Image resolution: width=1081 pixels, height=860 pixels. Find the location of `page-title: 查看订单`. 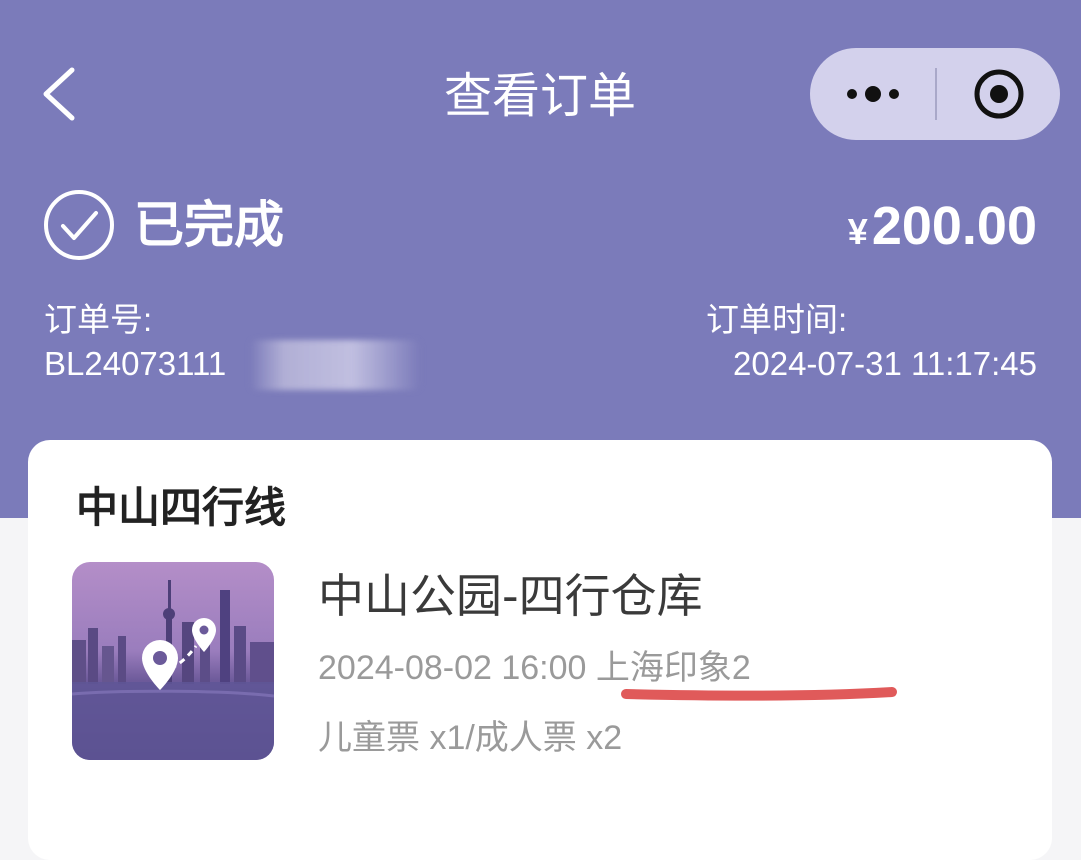

page-title: 查看订单 is located at coordinates (539, 96).